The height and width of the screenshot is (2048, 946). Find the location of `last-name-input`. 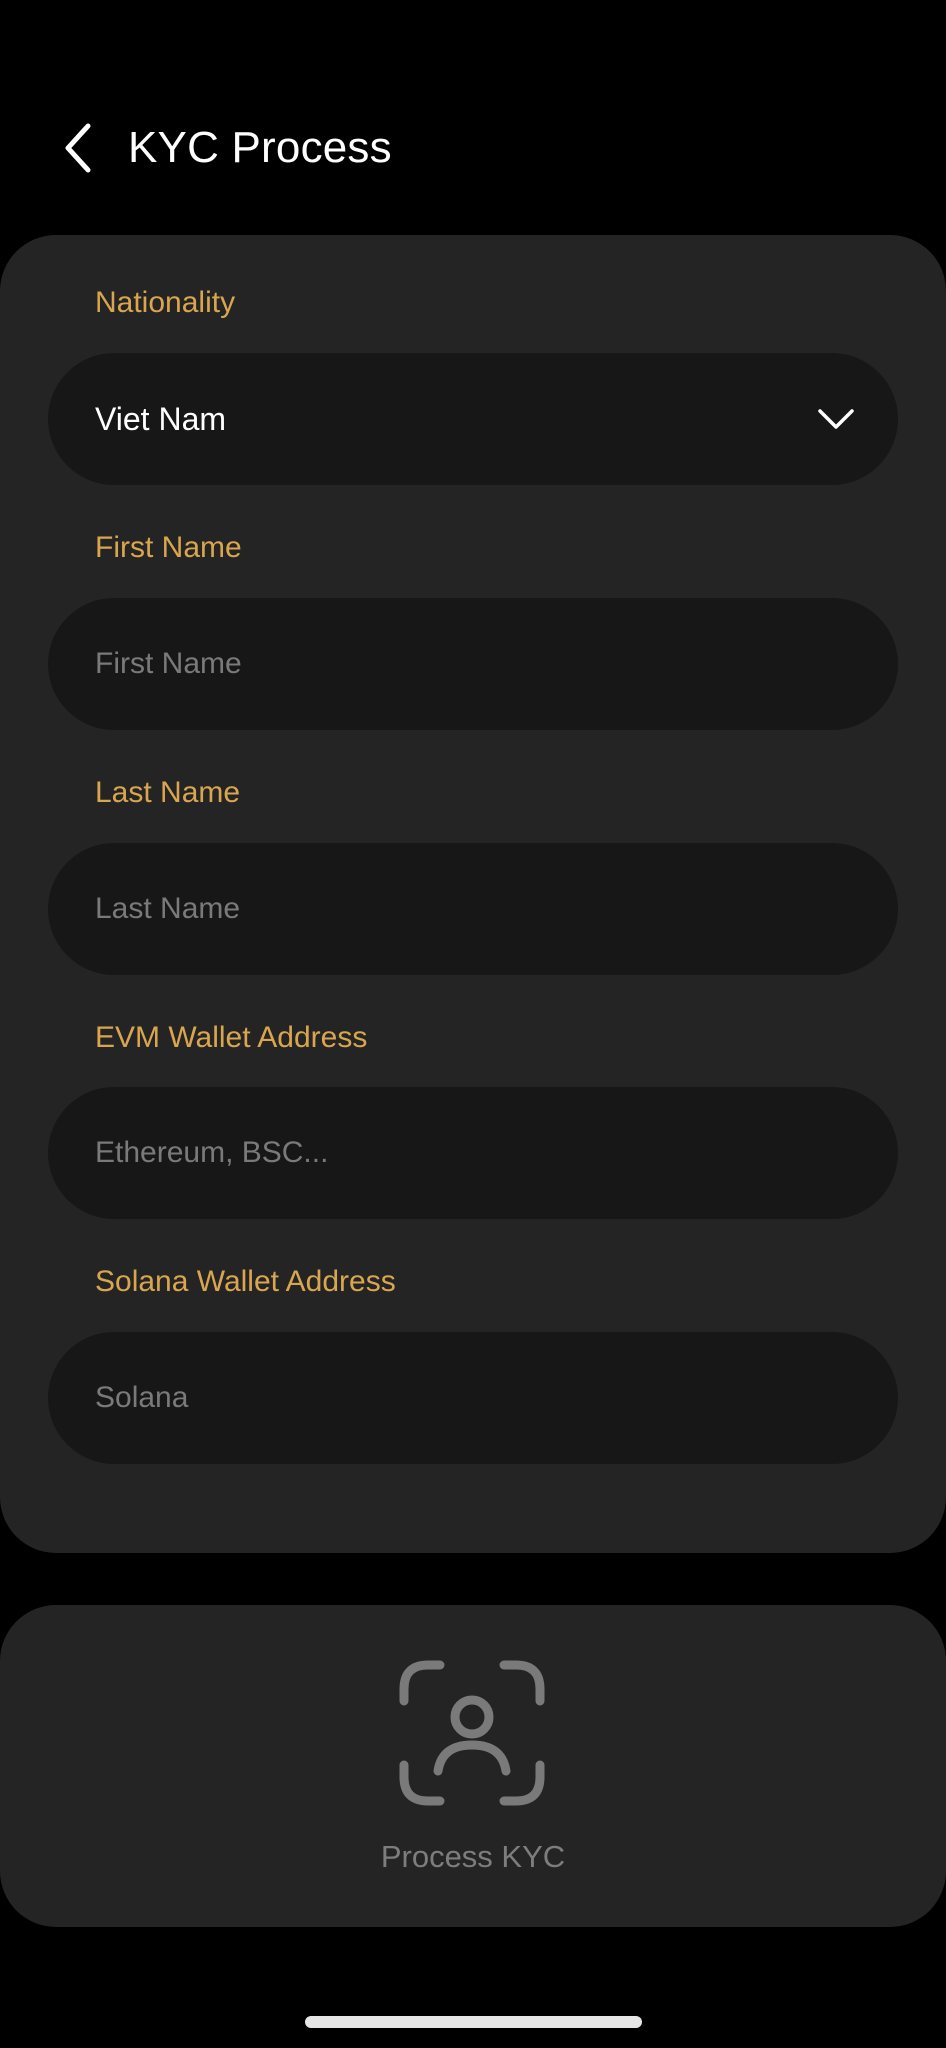

last-name-input is located at coordinates (475, 909).